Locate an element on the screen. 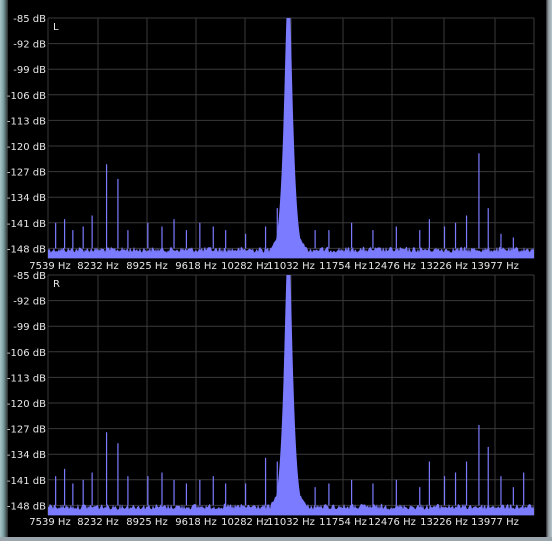 The image size is (552, 541). channel-label: R is located at coordinates (56, 284).